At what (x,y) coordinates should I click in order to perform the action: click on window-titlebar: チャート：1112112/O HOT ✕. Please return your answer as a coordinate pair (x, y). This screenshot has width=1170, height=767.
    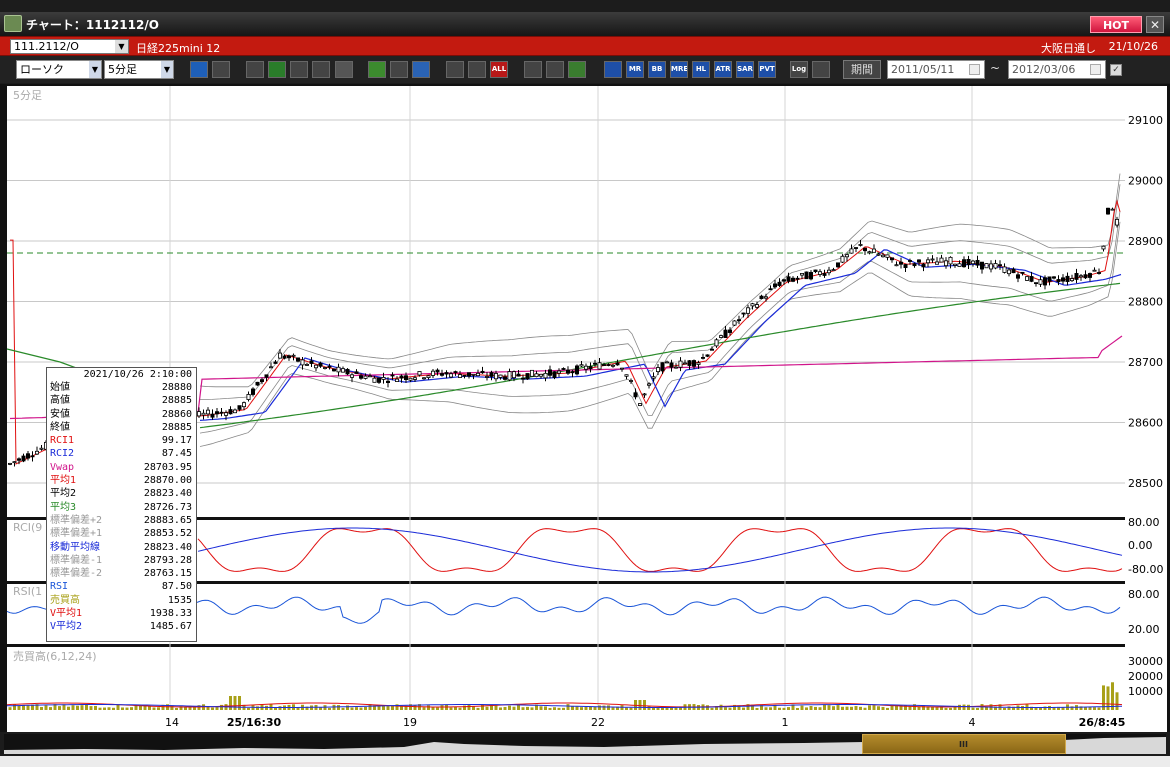
    Looking at the image, I should click on (585, 24).